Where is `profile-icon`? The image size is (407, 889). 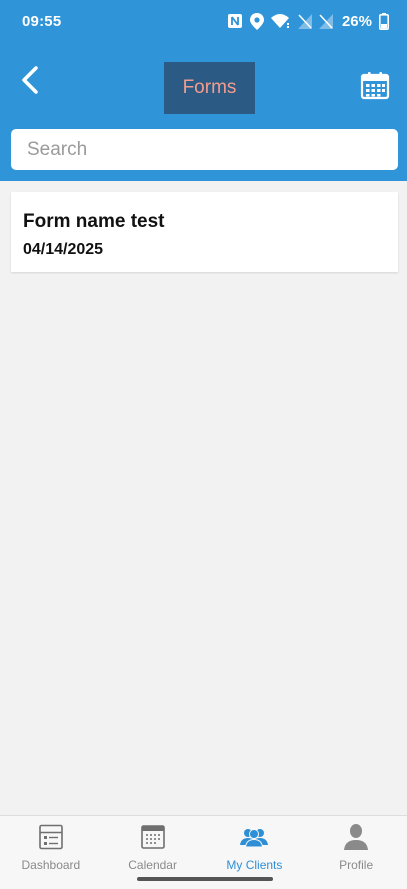 profile-icon is located at coordinates (356, 837).